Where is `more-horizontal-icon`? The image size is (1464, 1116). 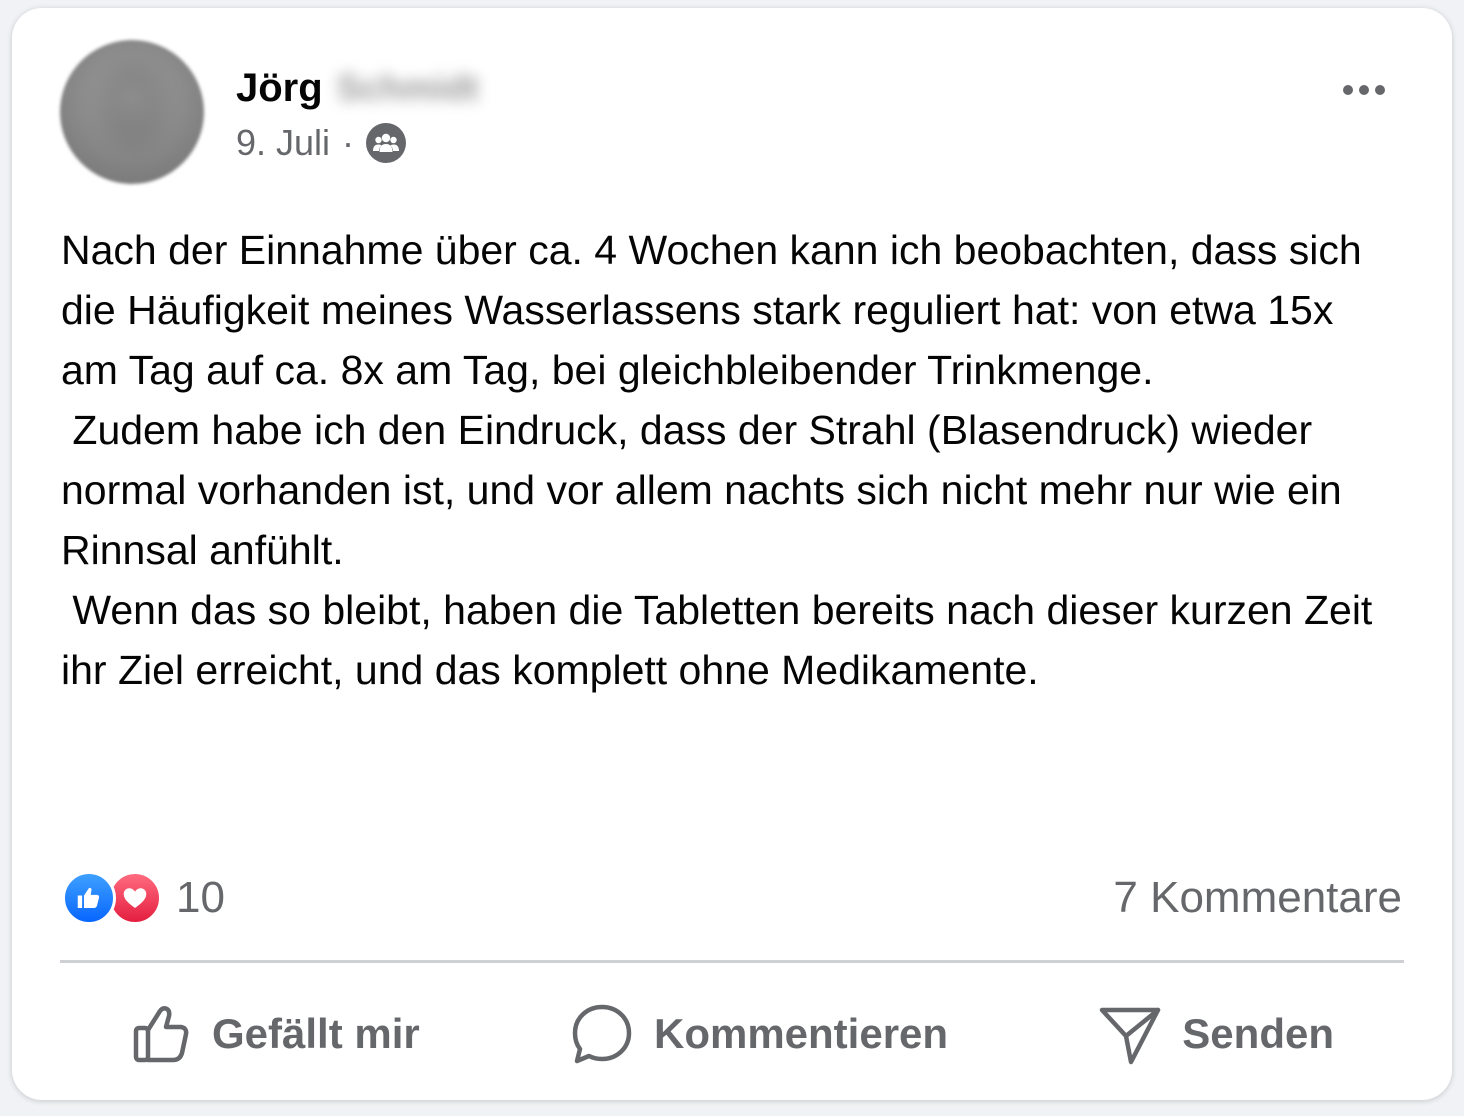
more-horizontal-icon is located at coordinates (1348, 90).